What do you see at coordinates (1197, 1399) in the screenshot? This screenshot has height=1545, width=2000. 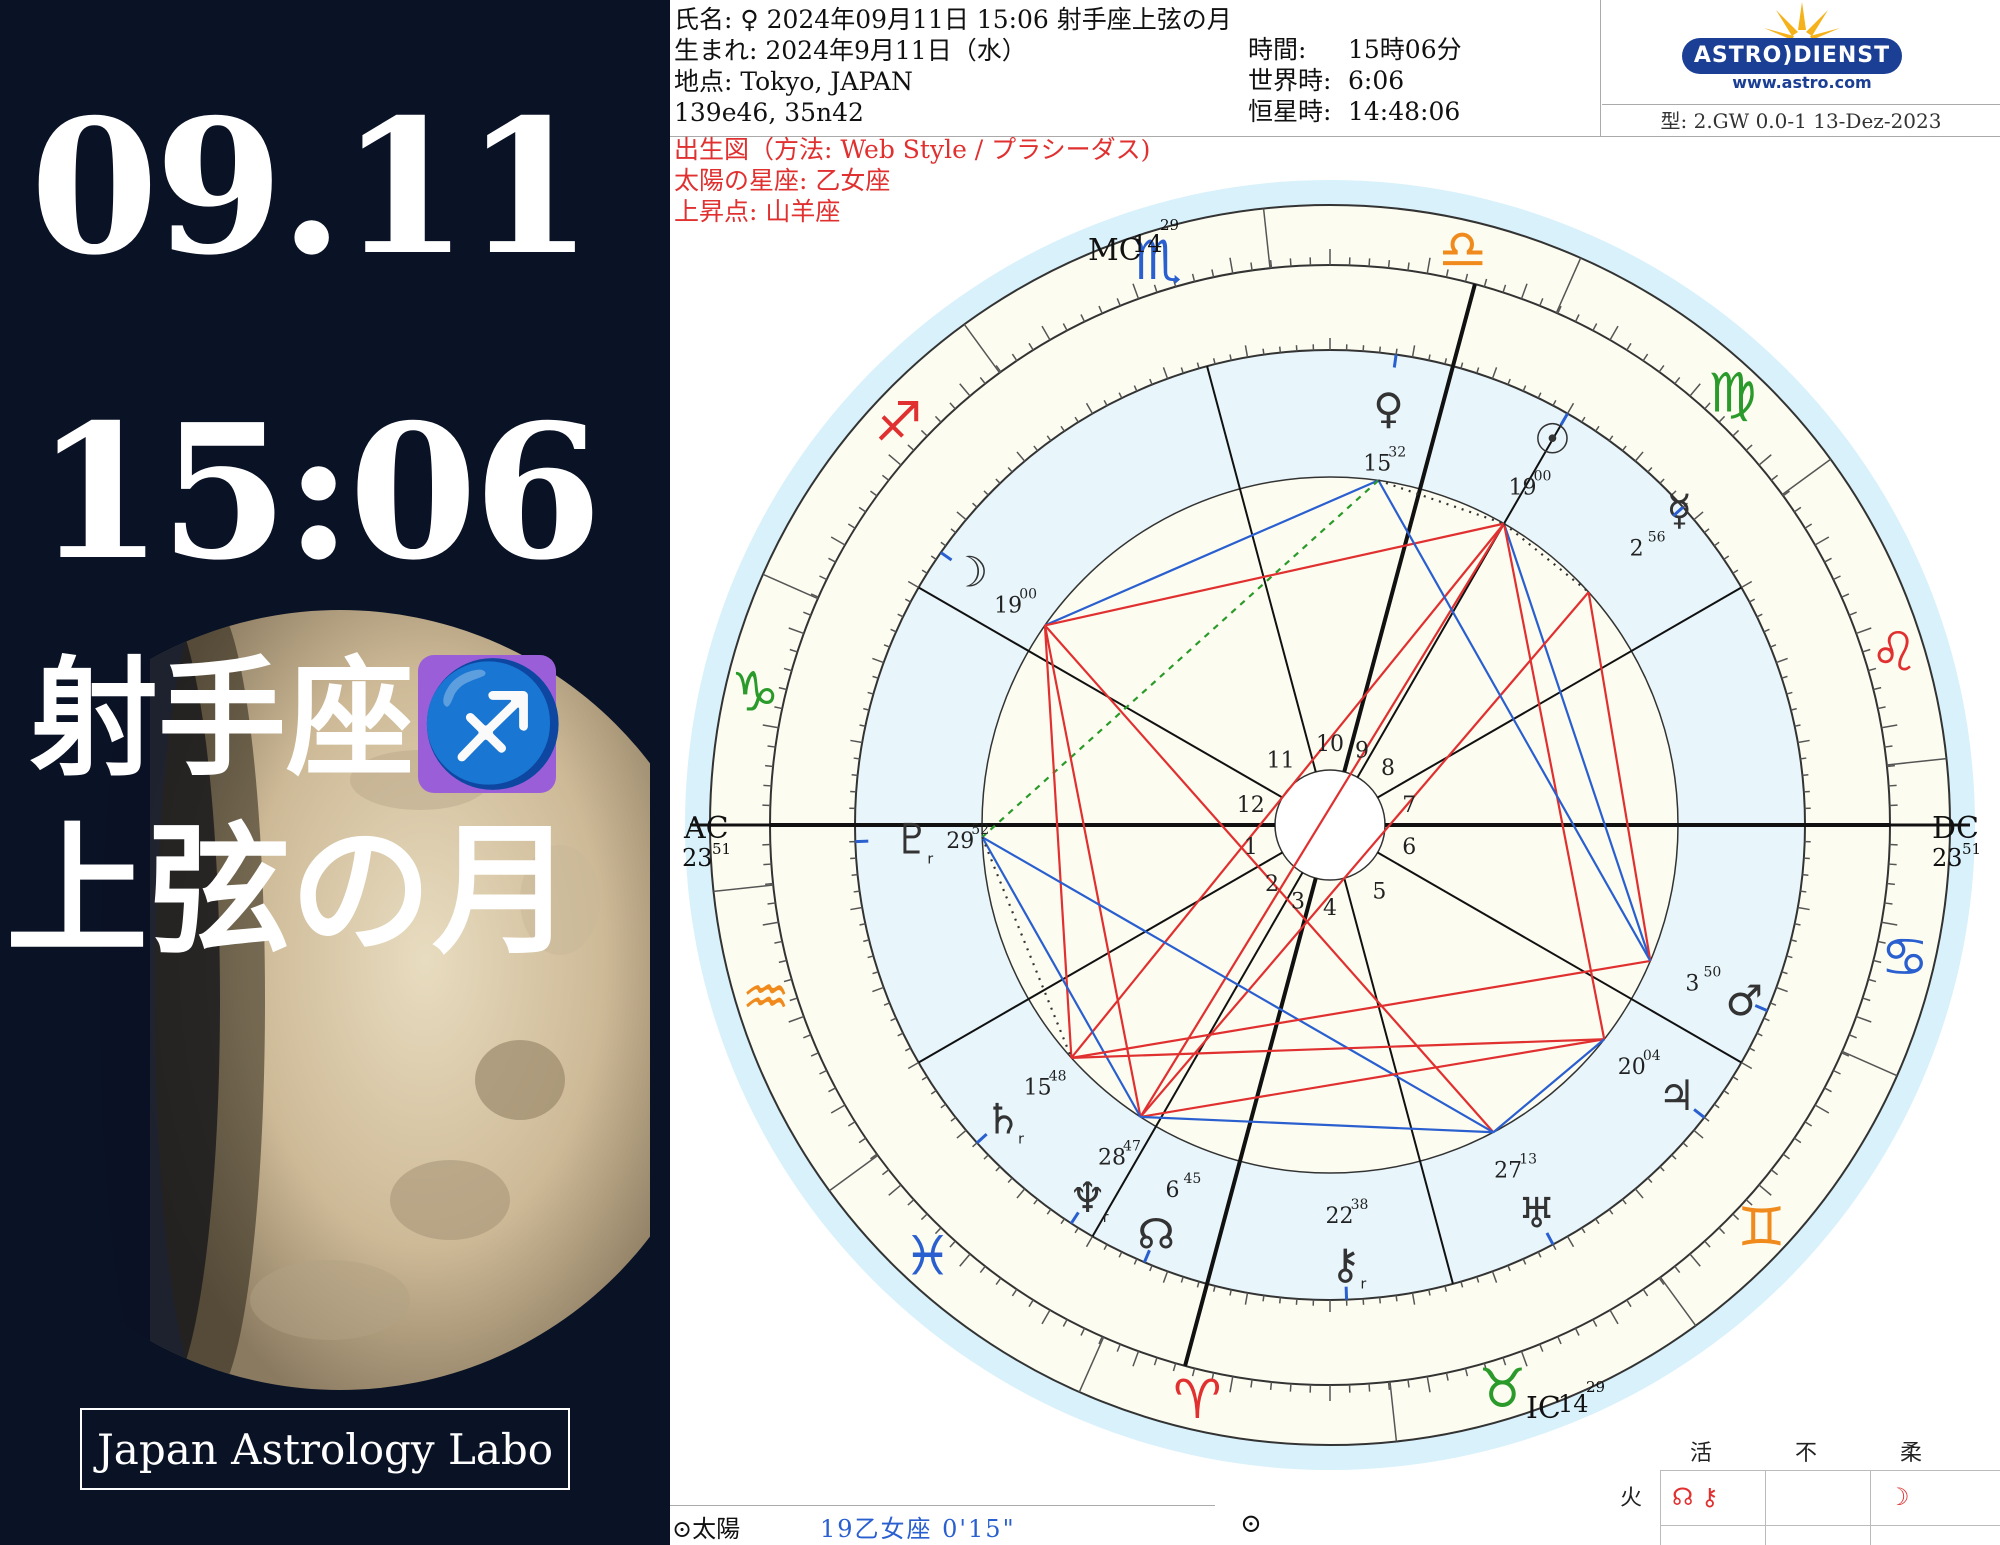 I see `aries-icon: ♈` at bounding box center [1197, 1399].